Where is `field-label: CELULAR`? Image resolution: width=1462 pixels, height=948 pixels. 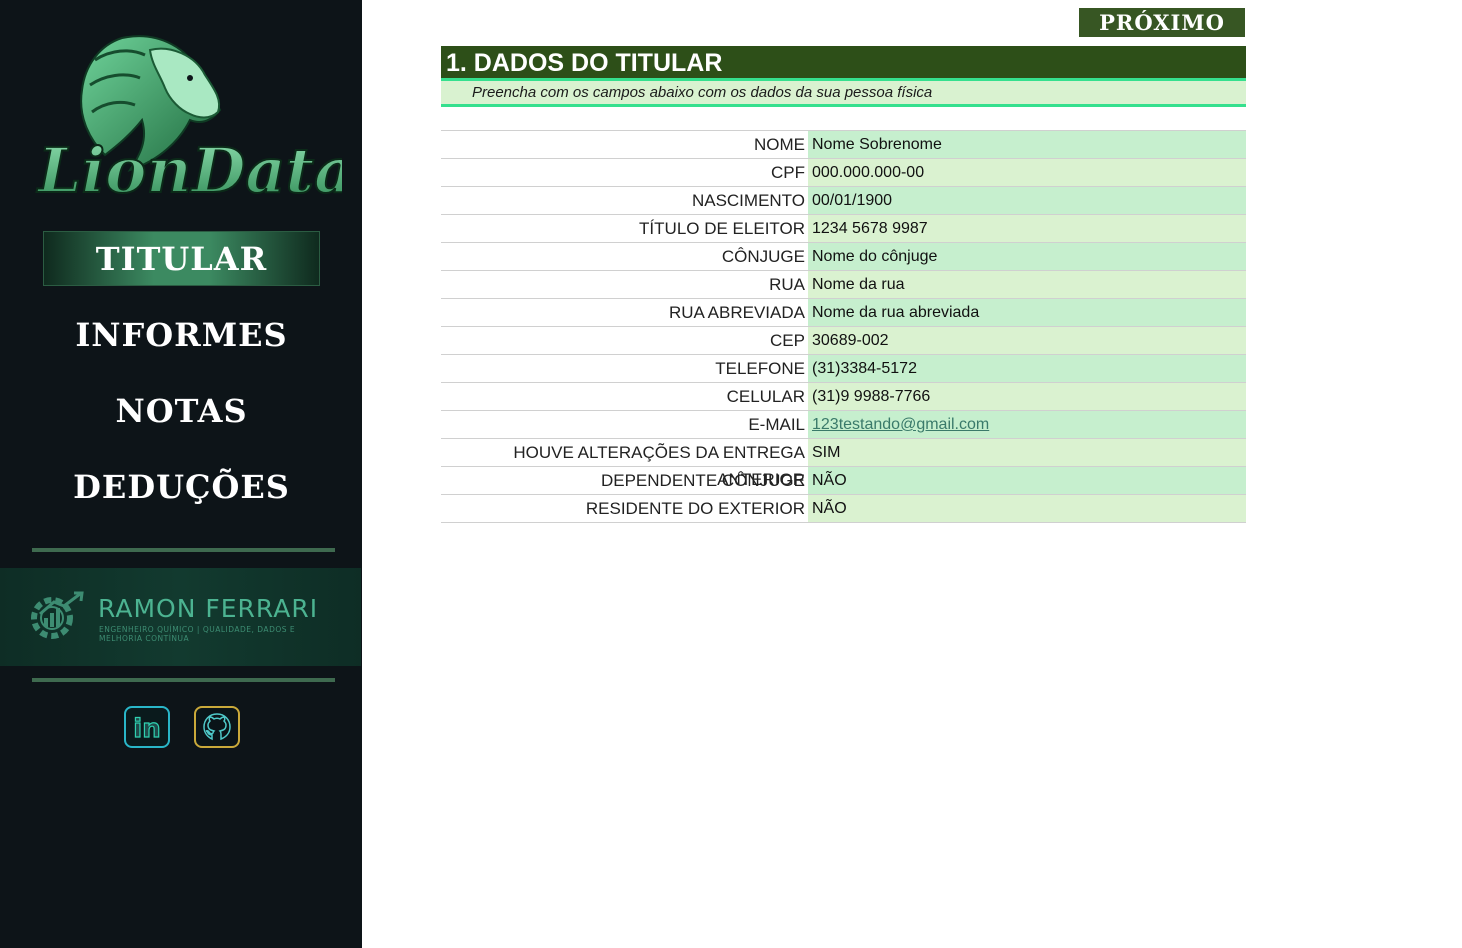
field-label: CELULAR is located at coordinates (765, 396).